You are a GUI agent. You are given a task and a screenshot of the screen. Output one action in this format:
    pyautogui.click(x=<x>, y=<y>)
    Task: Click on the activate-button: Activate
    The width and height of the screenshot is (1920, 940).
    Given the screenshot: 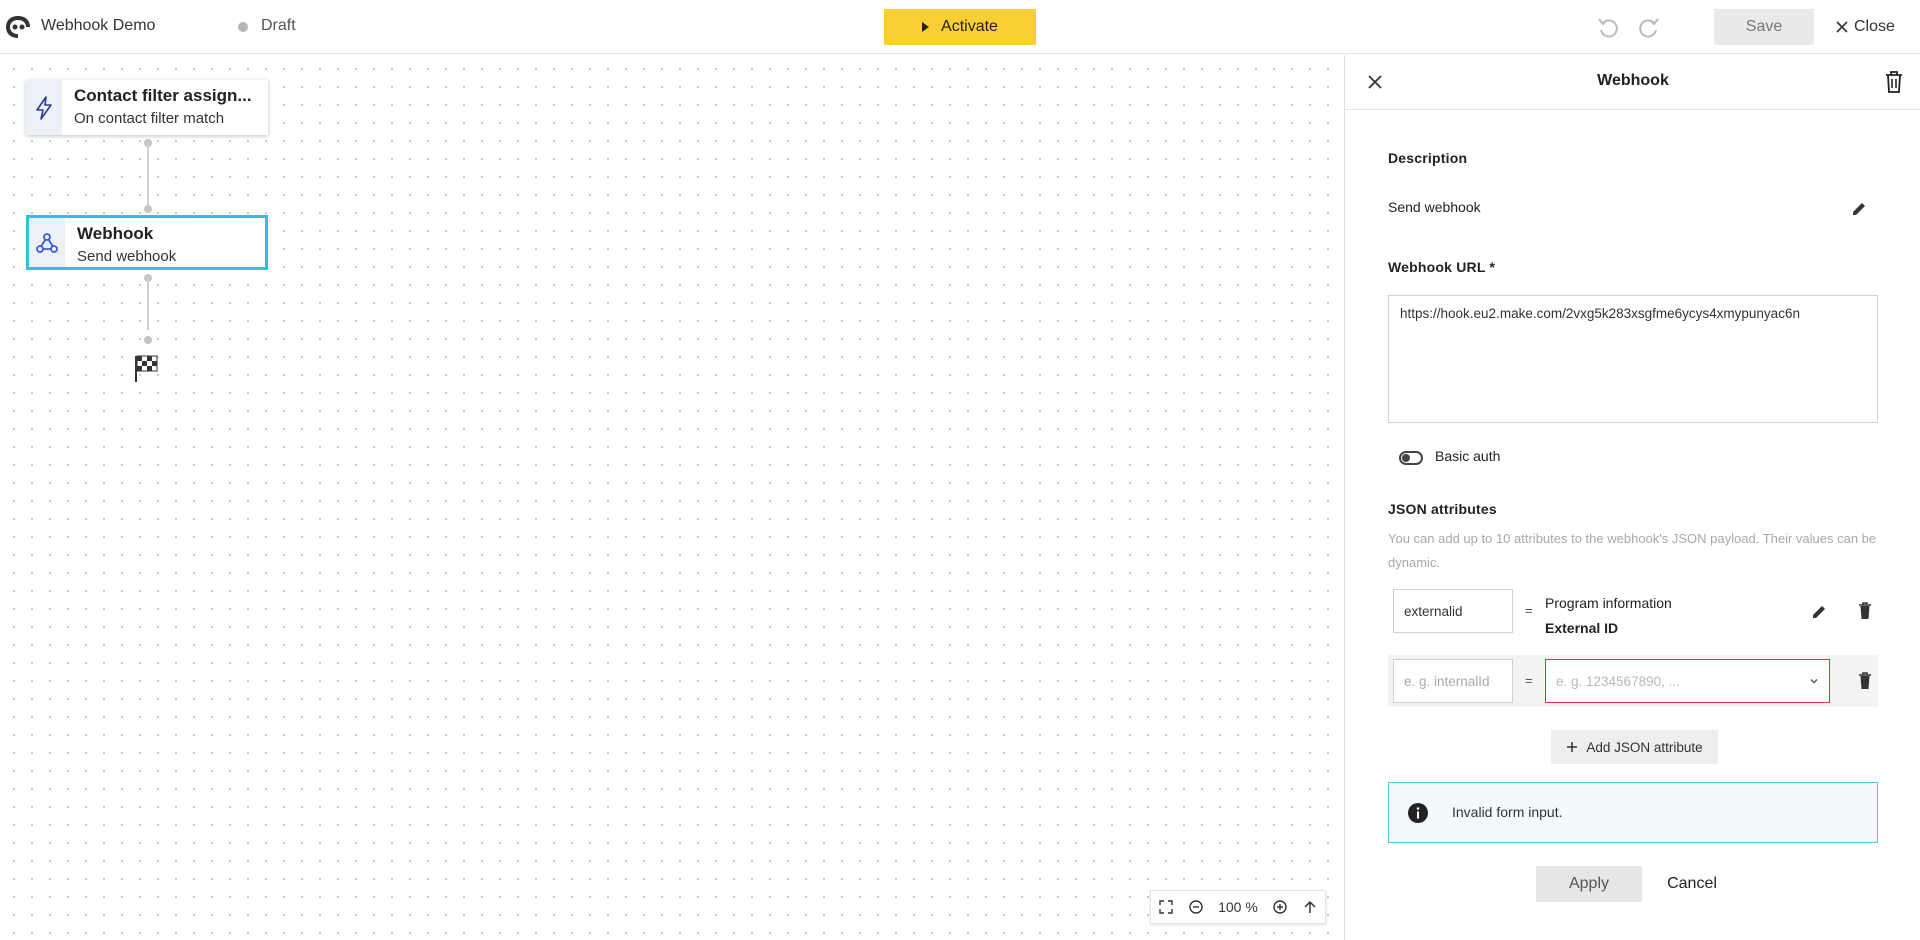 What is the action you would take?
    pyautogui.click(x=960, y=27)
    